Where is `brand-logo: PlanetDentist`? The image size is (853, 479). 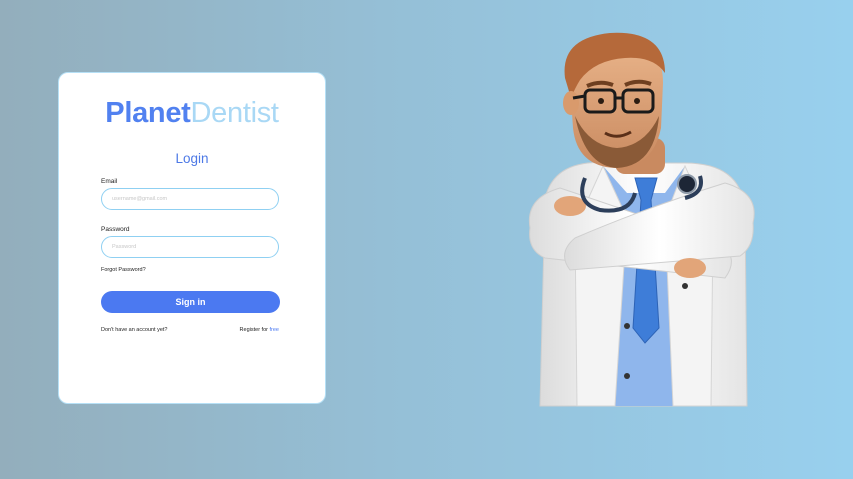
brand-logo: PlanetDentist is located at coordinates (192, 113).